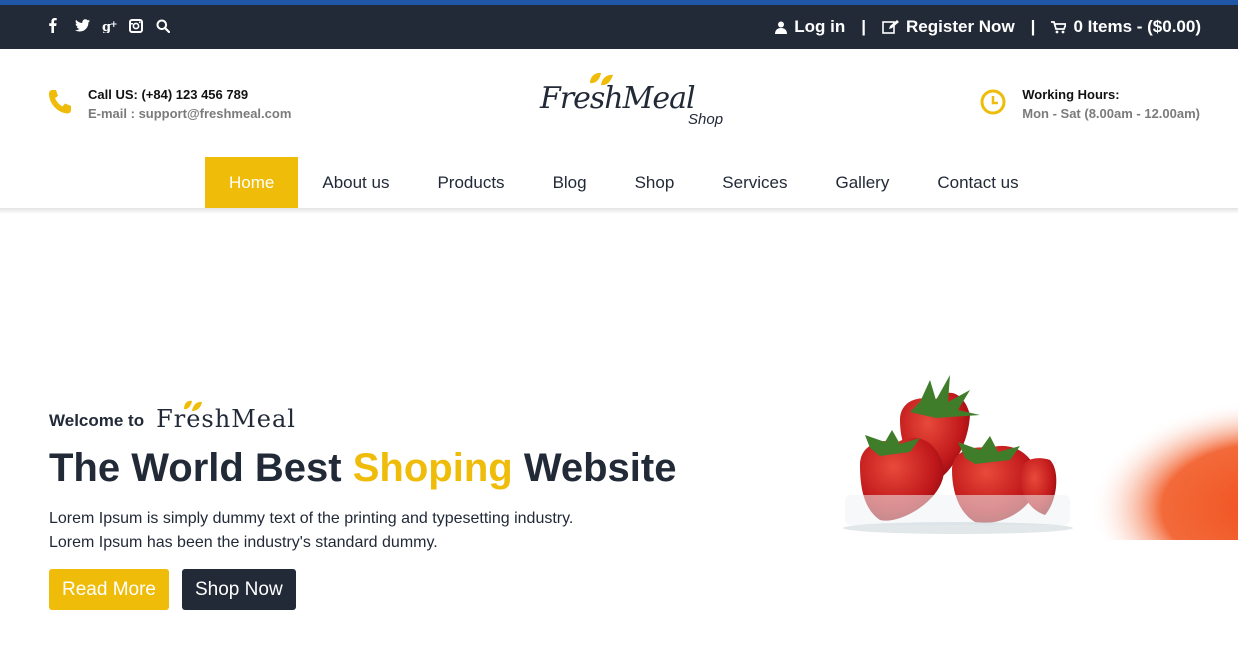 The height and width of the screenshot is (648, 1238). I want to click on logo-subtext: Shop, so click(706, 119).